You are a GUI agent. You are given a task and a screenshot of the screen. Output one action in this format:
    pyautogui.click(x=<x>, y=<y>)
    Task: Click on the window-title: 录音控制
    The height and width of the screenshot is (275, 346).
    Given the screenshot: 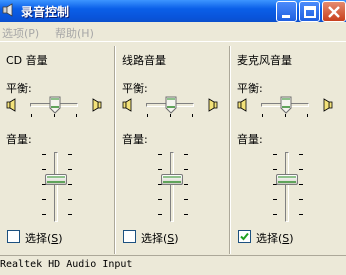 What is the action you would take?
    pyautogui.click(x=45, y=12)
    